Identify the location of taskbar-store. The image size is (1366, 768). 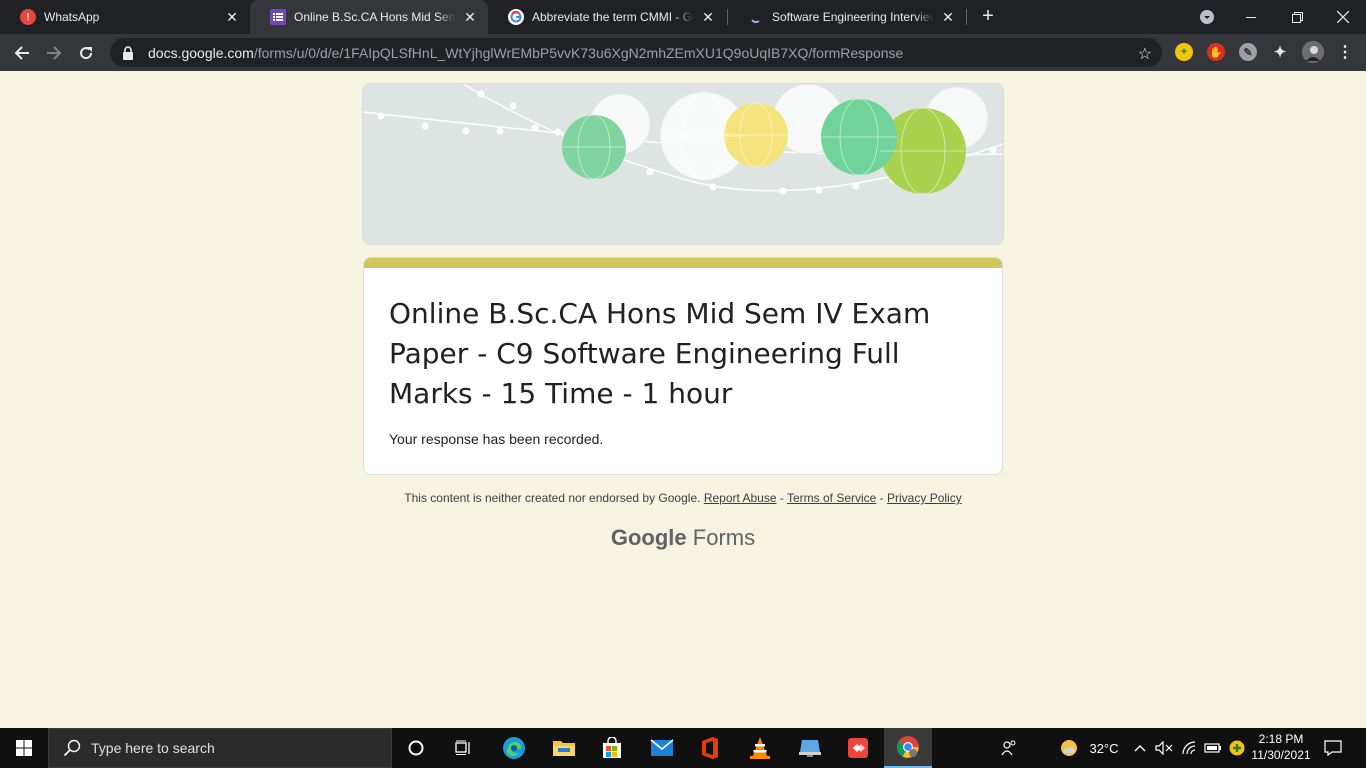
(612, 748).